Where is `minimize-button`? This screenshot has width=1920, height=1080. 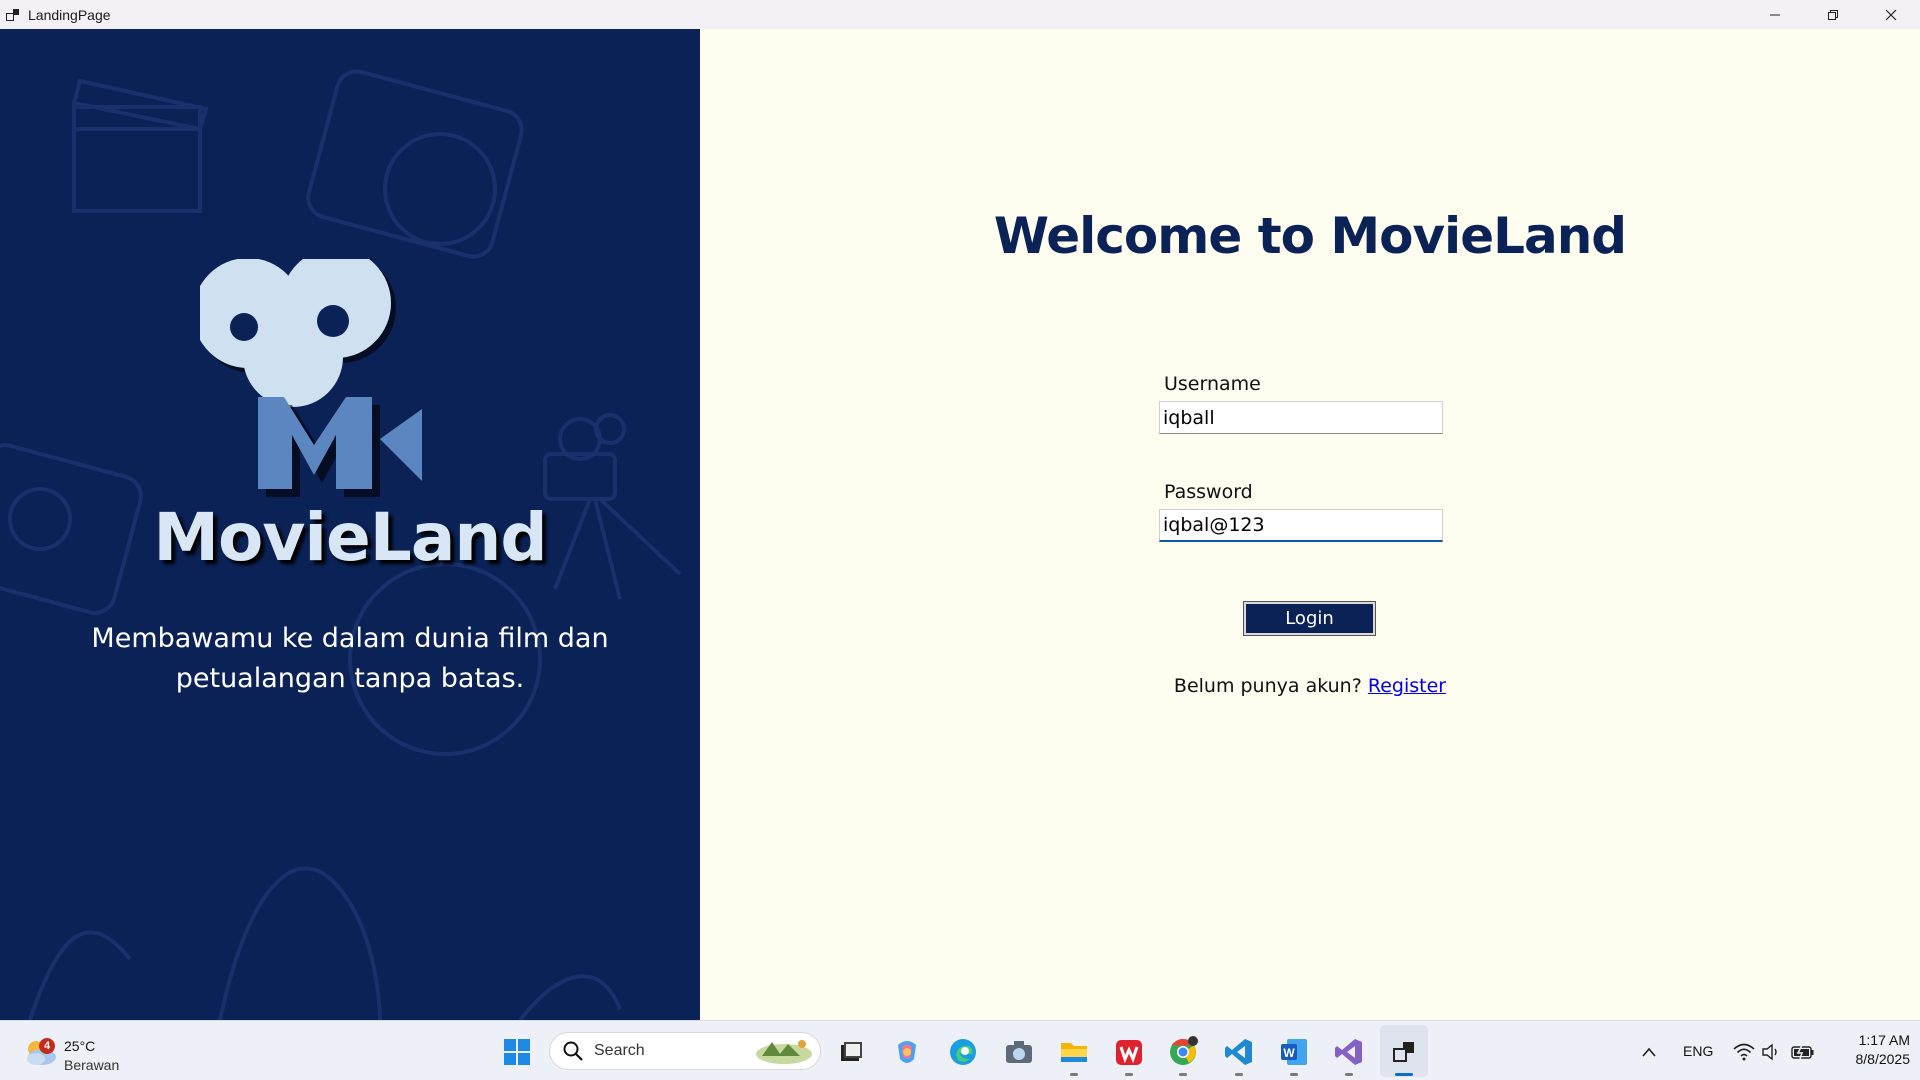 minimize-button is located at coordinates (1775, 14).